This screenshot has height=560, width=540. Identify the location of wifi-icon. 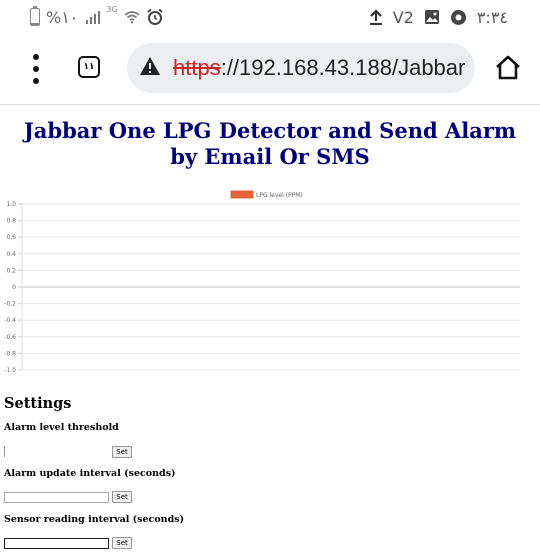
(132, 17).